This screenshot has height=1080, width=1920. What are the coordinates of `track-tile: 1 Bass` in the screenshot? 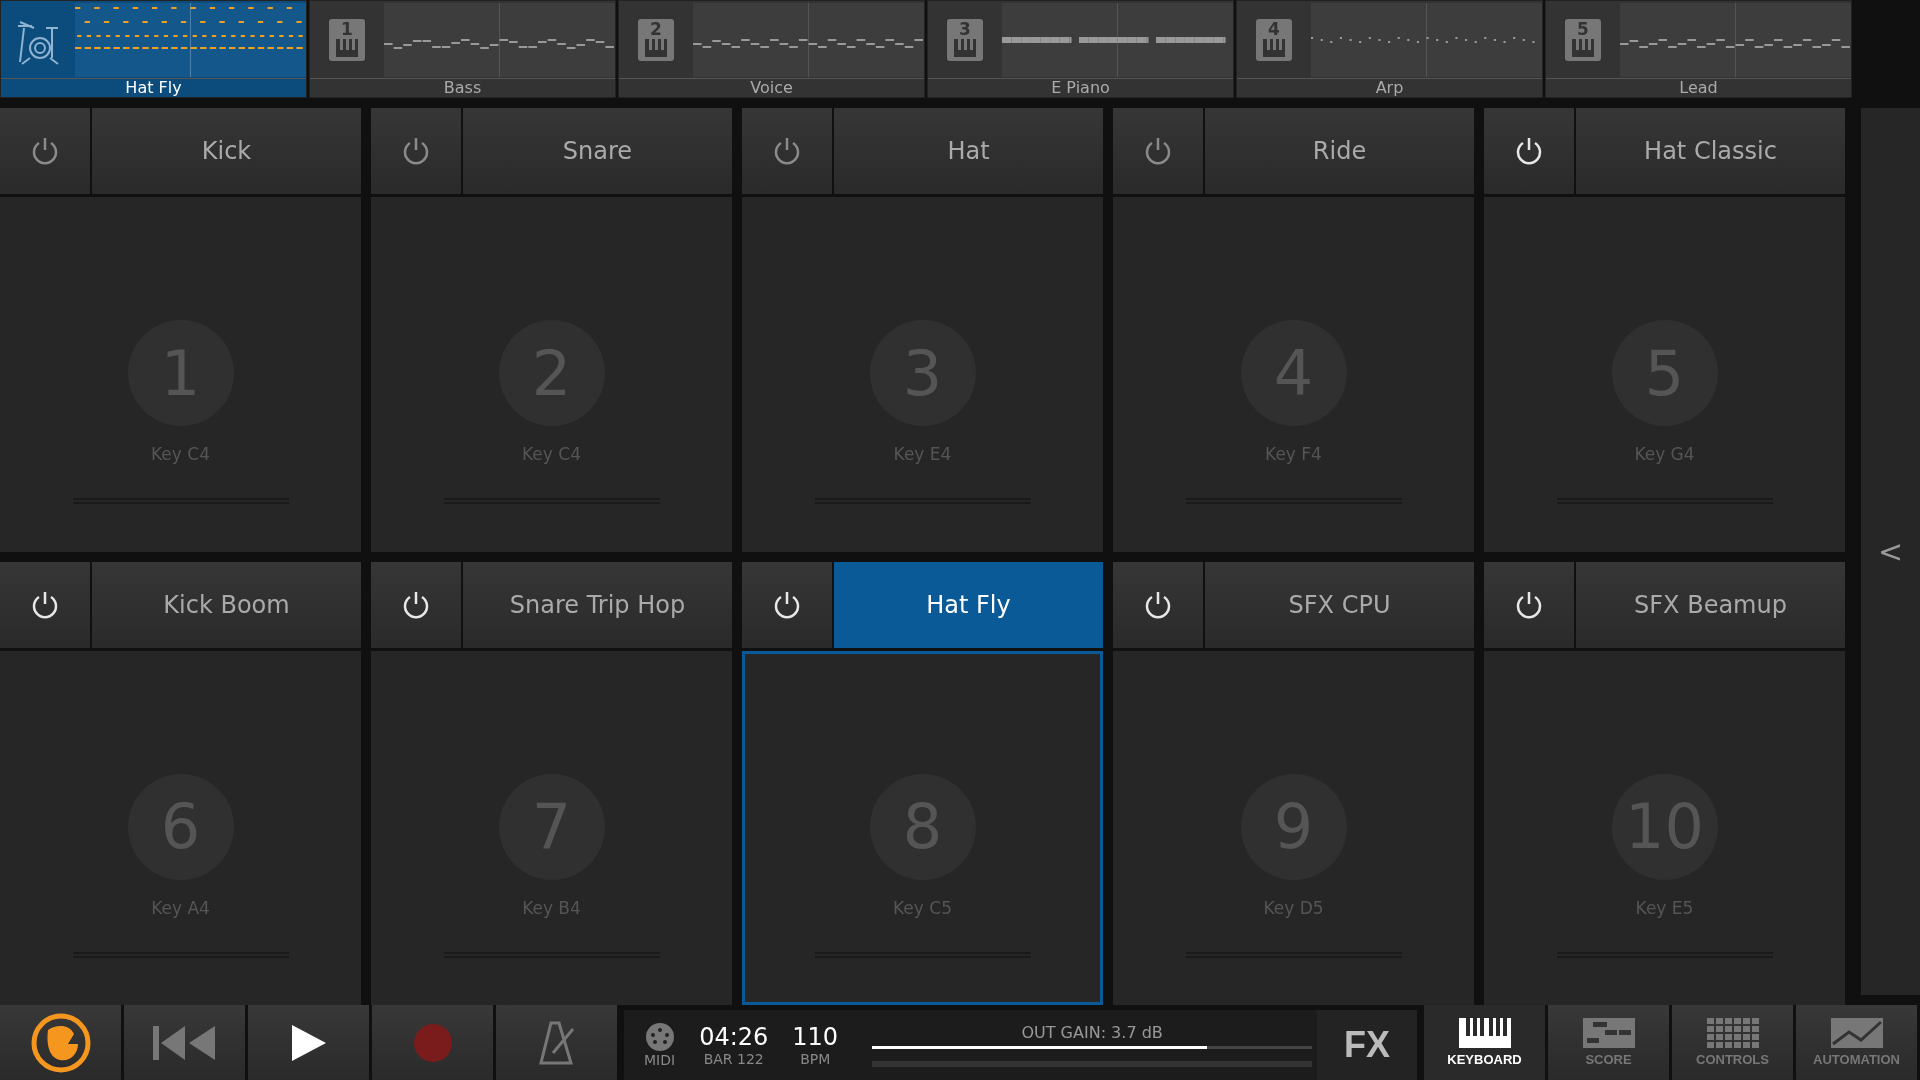 It's located at (462, 49).